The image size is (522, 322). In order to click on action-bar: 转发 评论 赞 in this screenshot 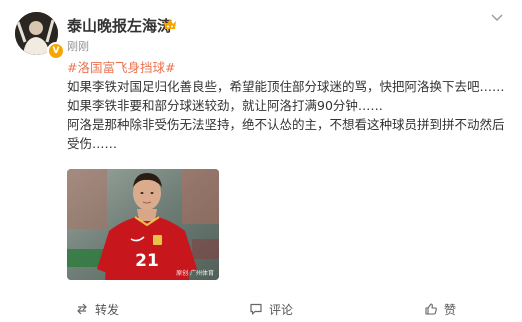, I will do `click(261, 309)`.